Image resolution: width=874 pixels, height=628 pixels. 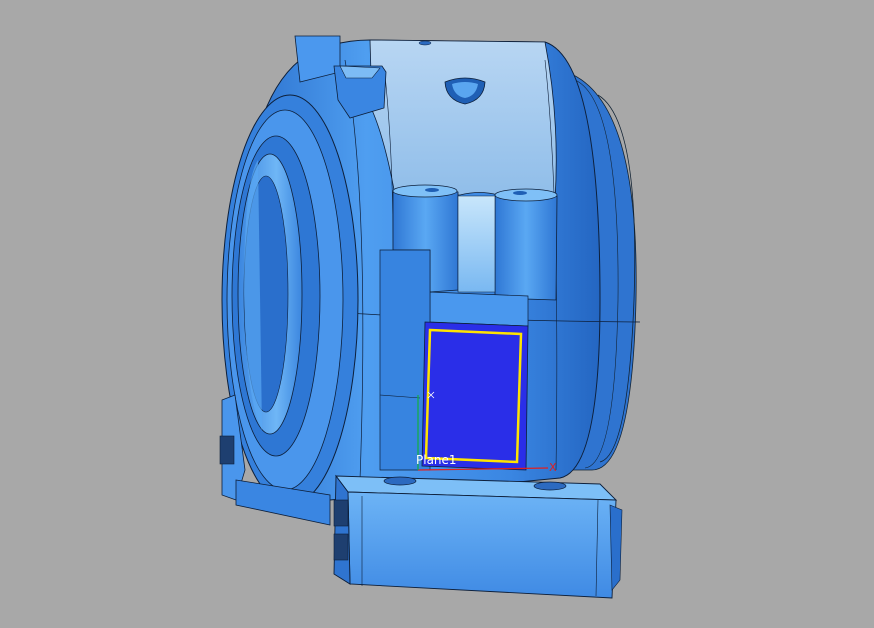 What do you see at coordinates (475, 396) in the screenshot?
I see `selected-face` at bounding box center [475, 396].